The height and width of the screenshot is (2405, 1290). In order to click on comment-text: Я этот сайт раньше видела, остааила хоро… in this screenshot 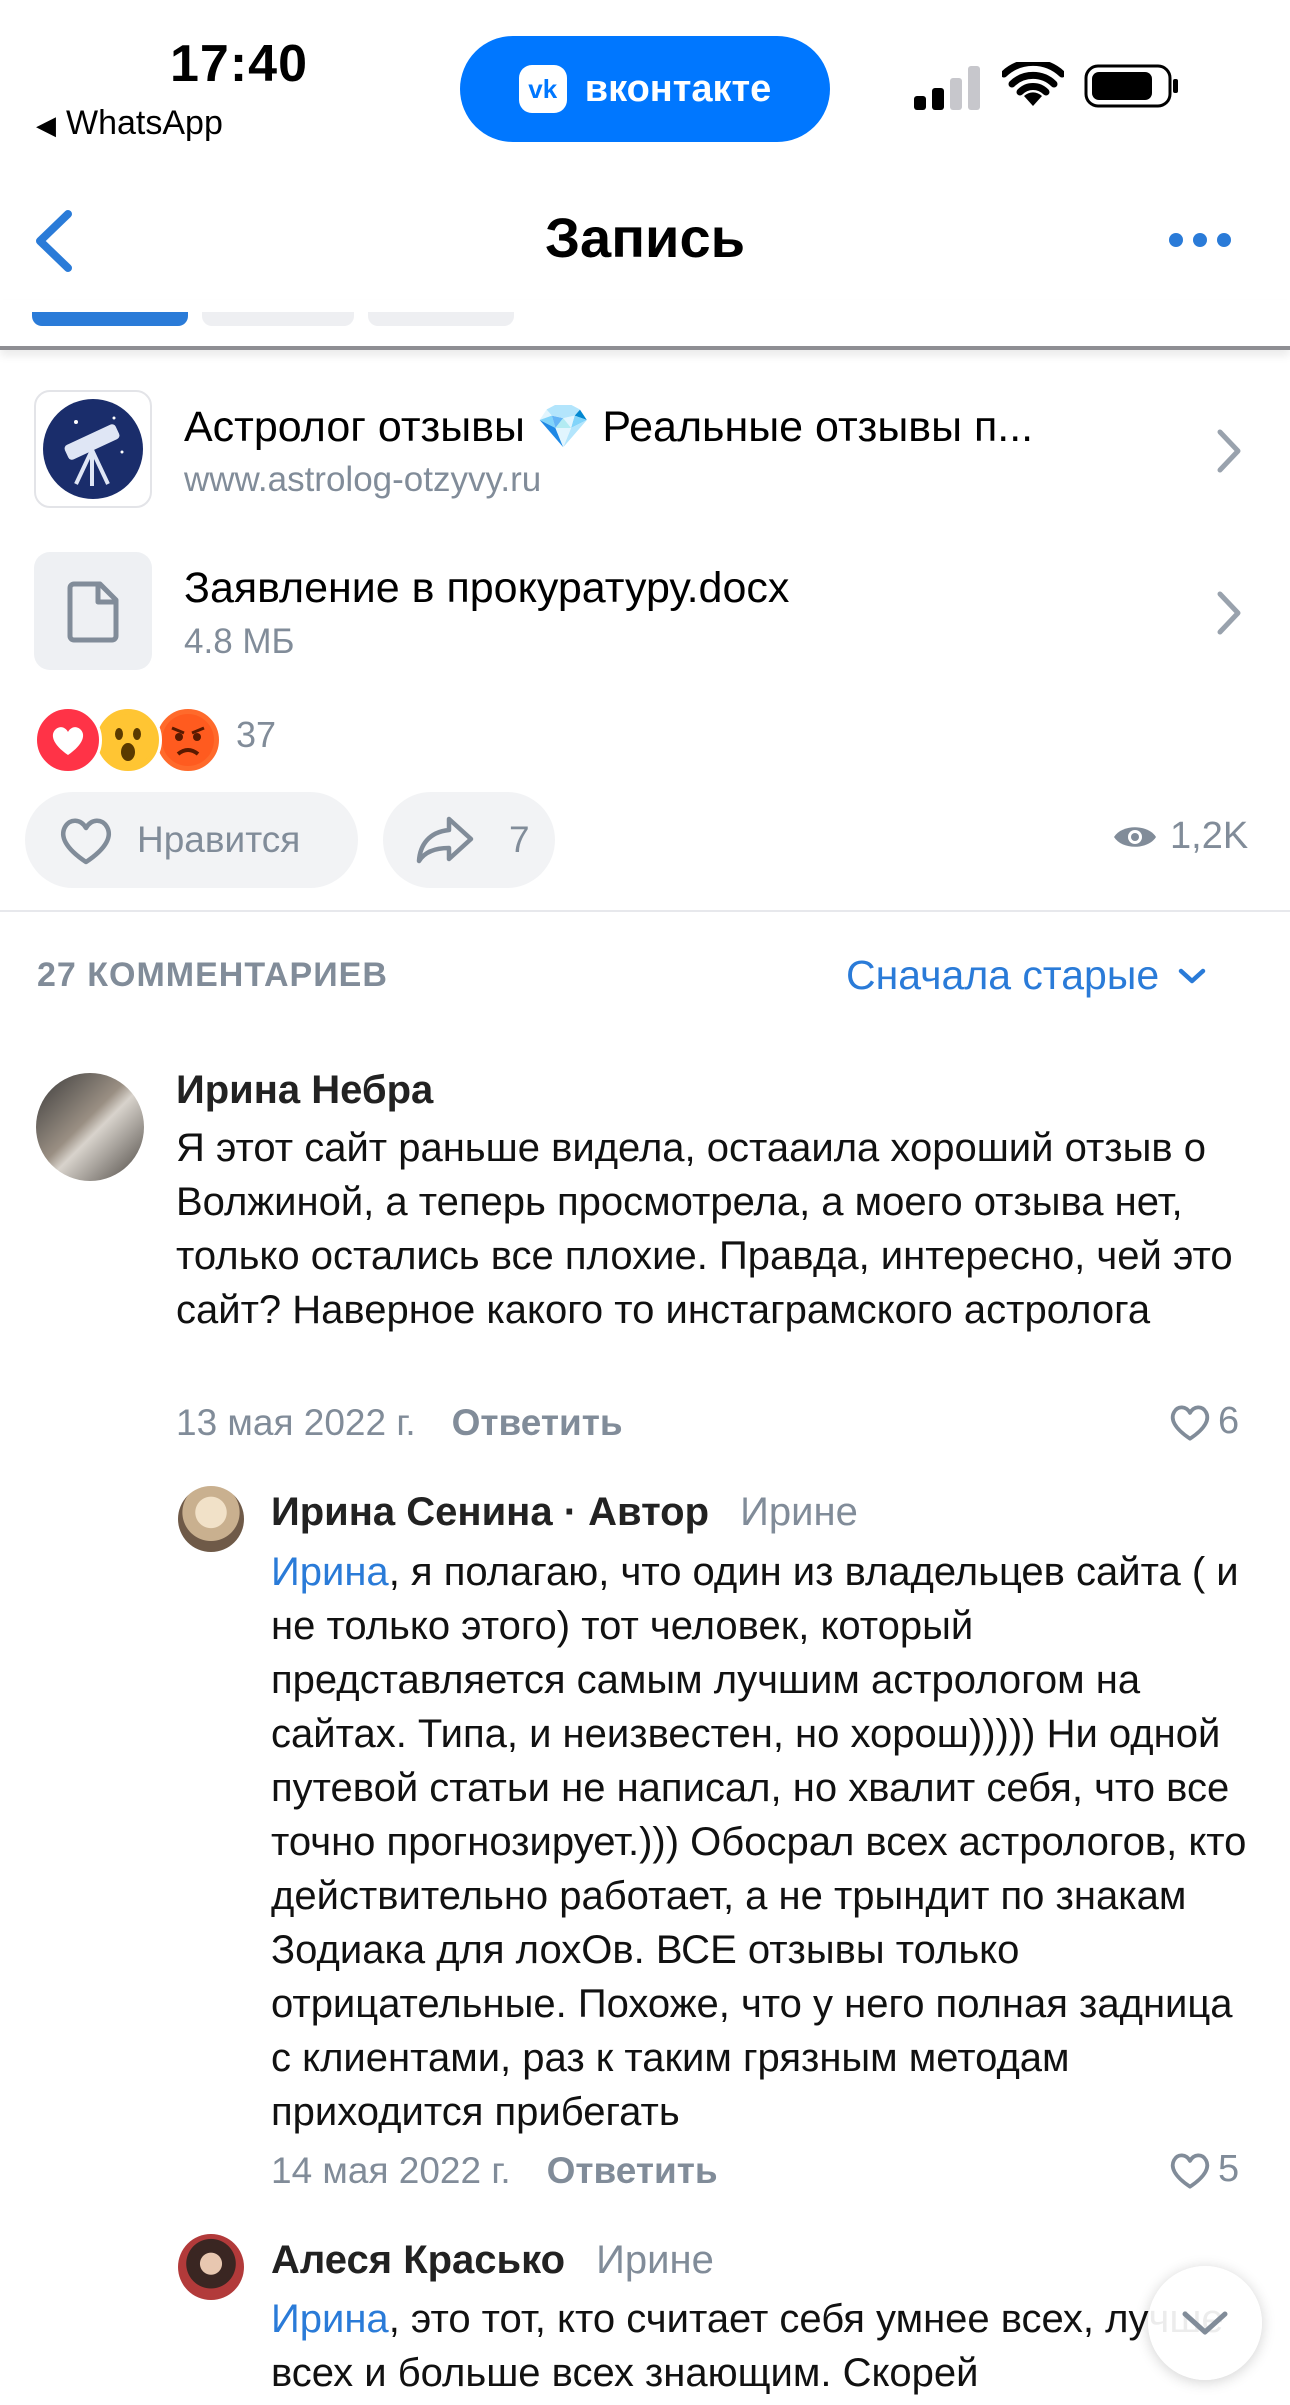, I will do `click(704, 1229)`.